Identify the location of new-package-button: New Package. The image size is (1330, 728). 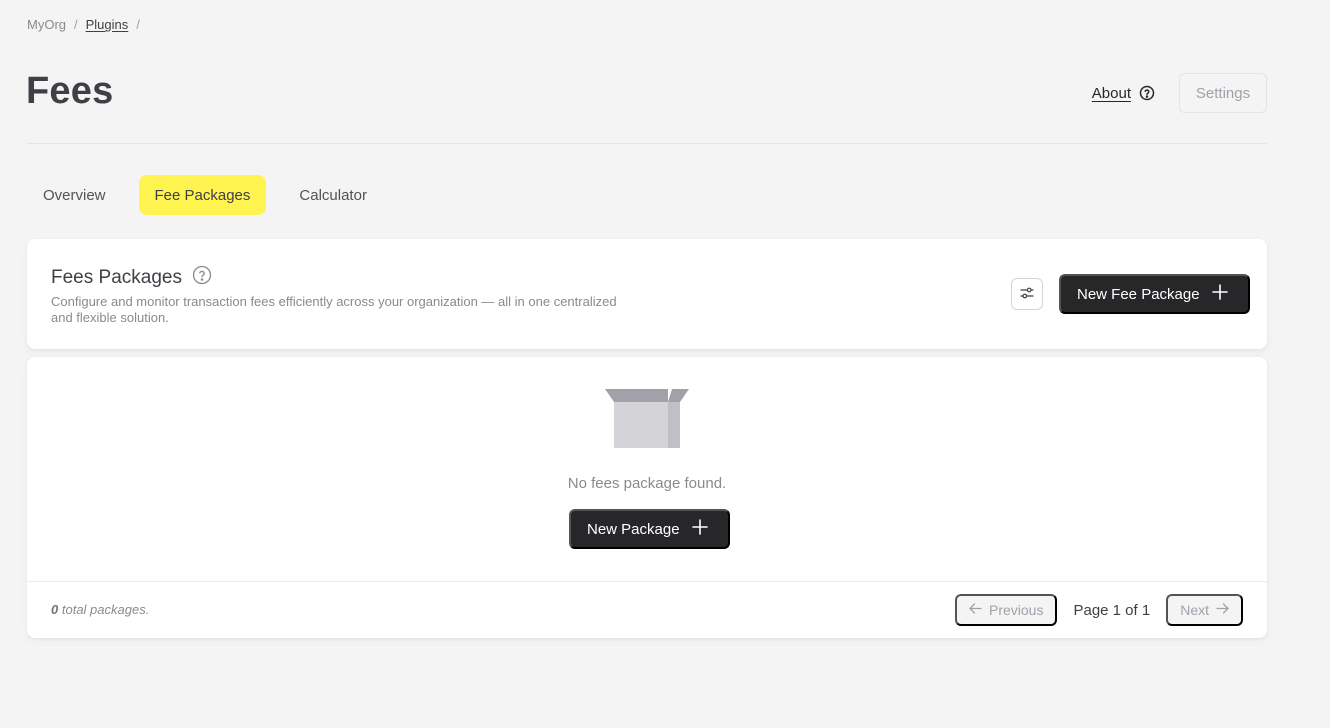
(649, 529).